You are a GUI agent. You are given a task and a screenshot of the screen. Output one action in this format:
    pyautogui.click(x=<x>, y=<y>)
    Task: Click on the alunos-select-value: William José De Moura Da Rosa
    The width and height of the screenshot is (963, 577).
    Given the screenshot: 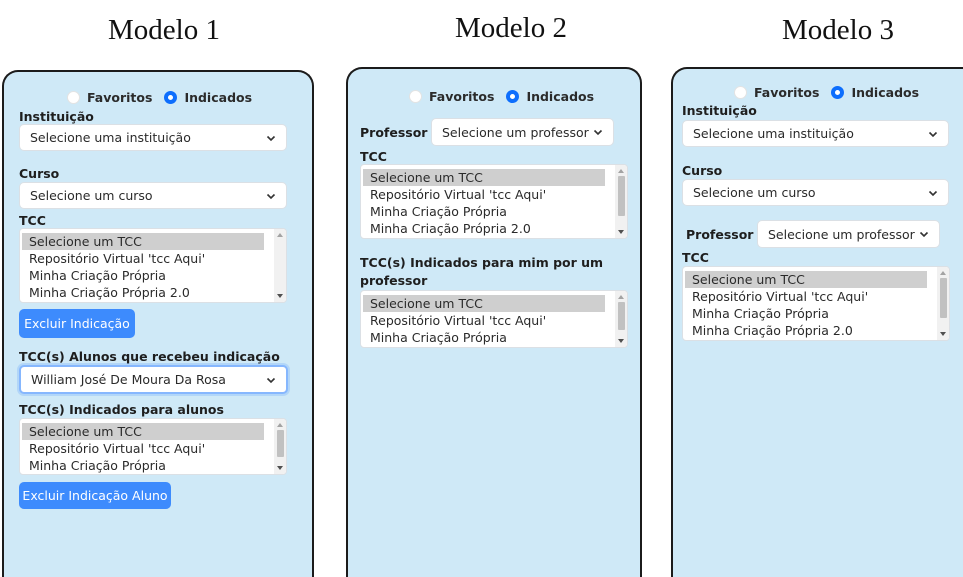 What is the action you would take?
    pyautogui.click(x=128, y=379)
    